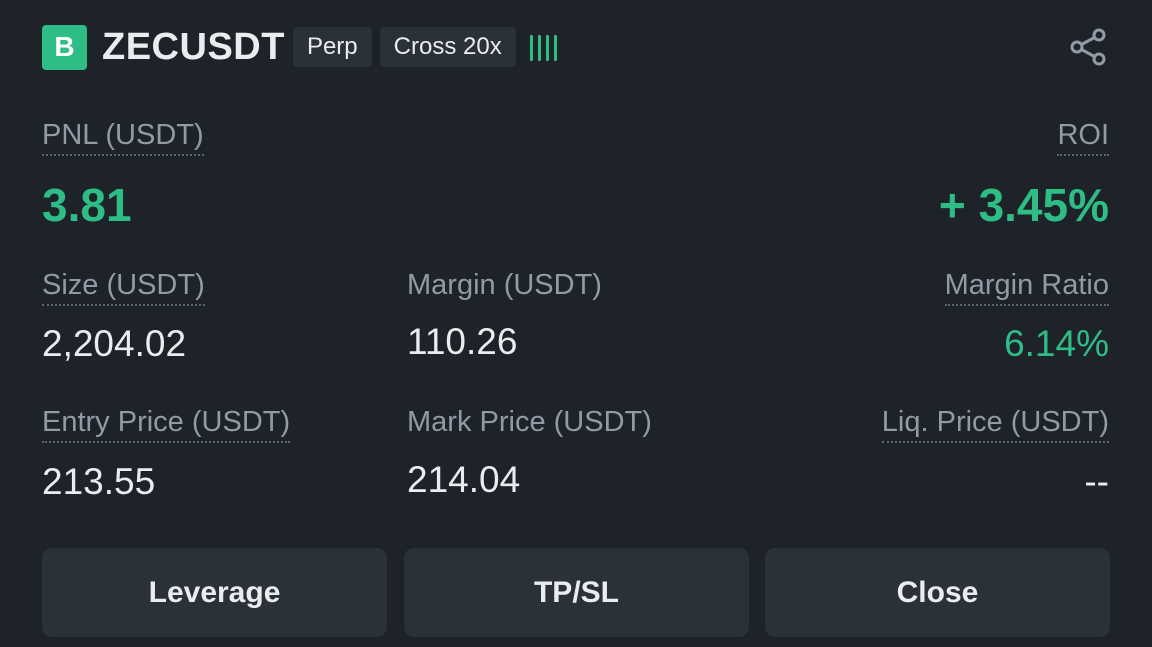 This screenshot has width=1152, height=647. I want to click on roi-label: ROI, so click(1083, 137).